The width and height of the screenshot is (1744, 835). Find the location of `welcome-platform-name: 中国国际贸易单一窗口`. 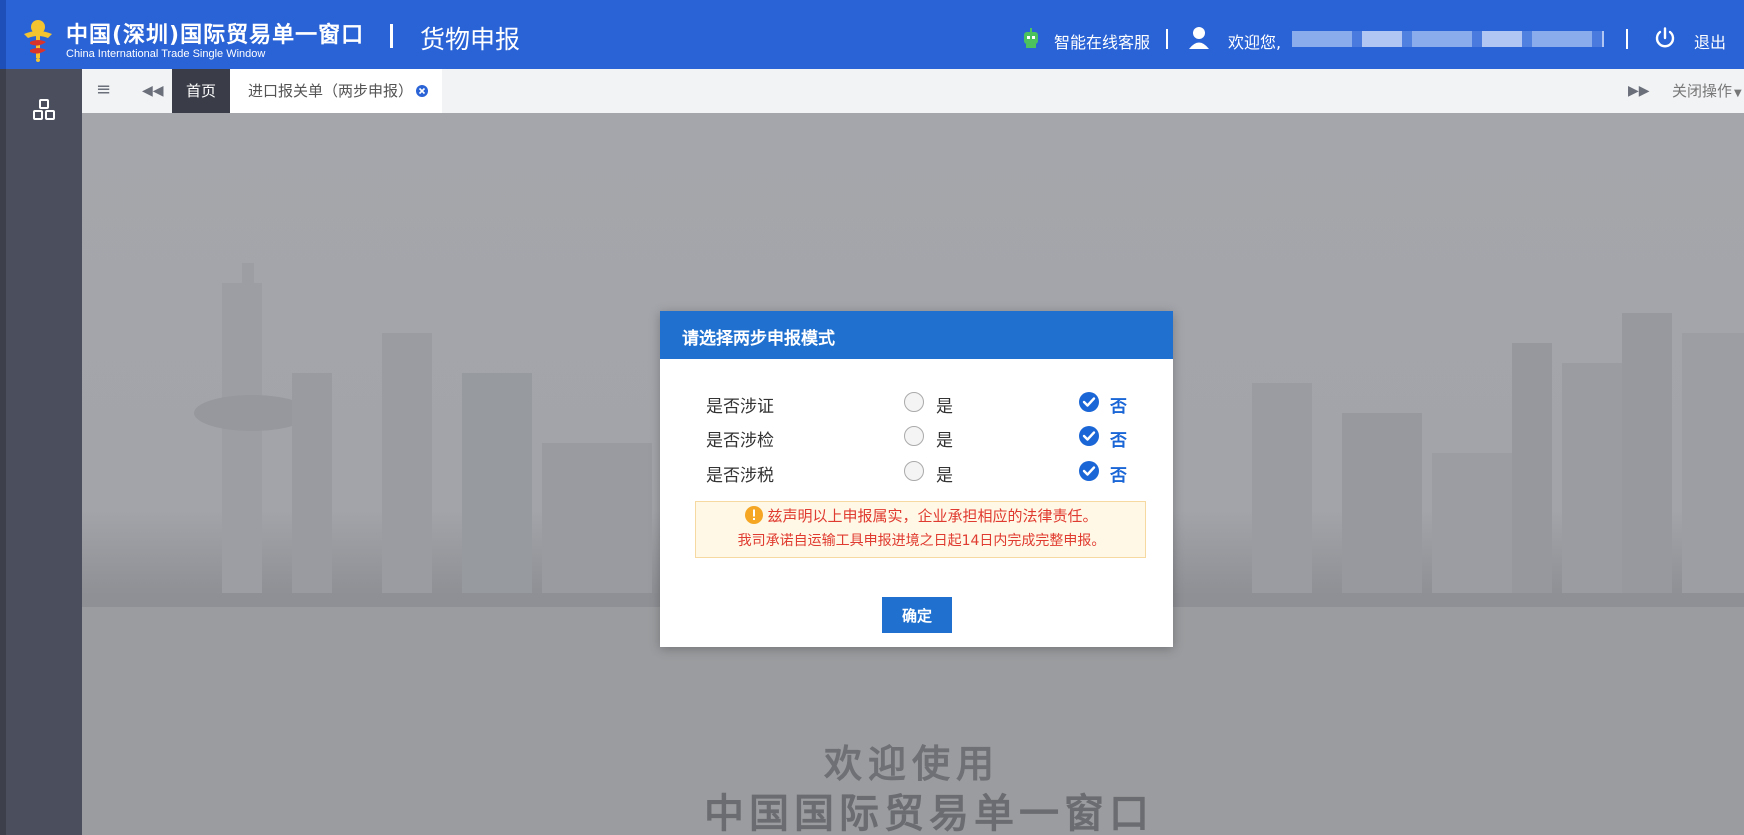

welcome-platform-name: 中国国际贸易单一窗口 is located at coordinates (929, 813).